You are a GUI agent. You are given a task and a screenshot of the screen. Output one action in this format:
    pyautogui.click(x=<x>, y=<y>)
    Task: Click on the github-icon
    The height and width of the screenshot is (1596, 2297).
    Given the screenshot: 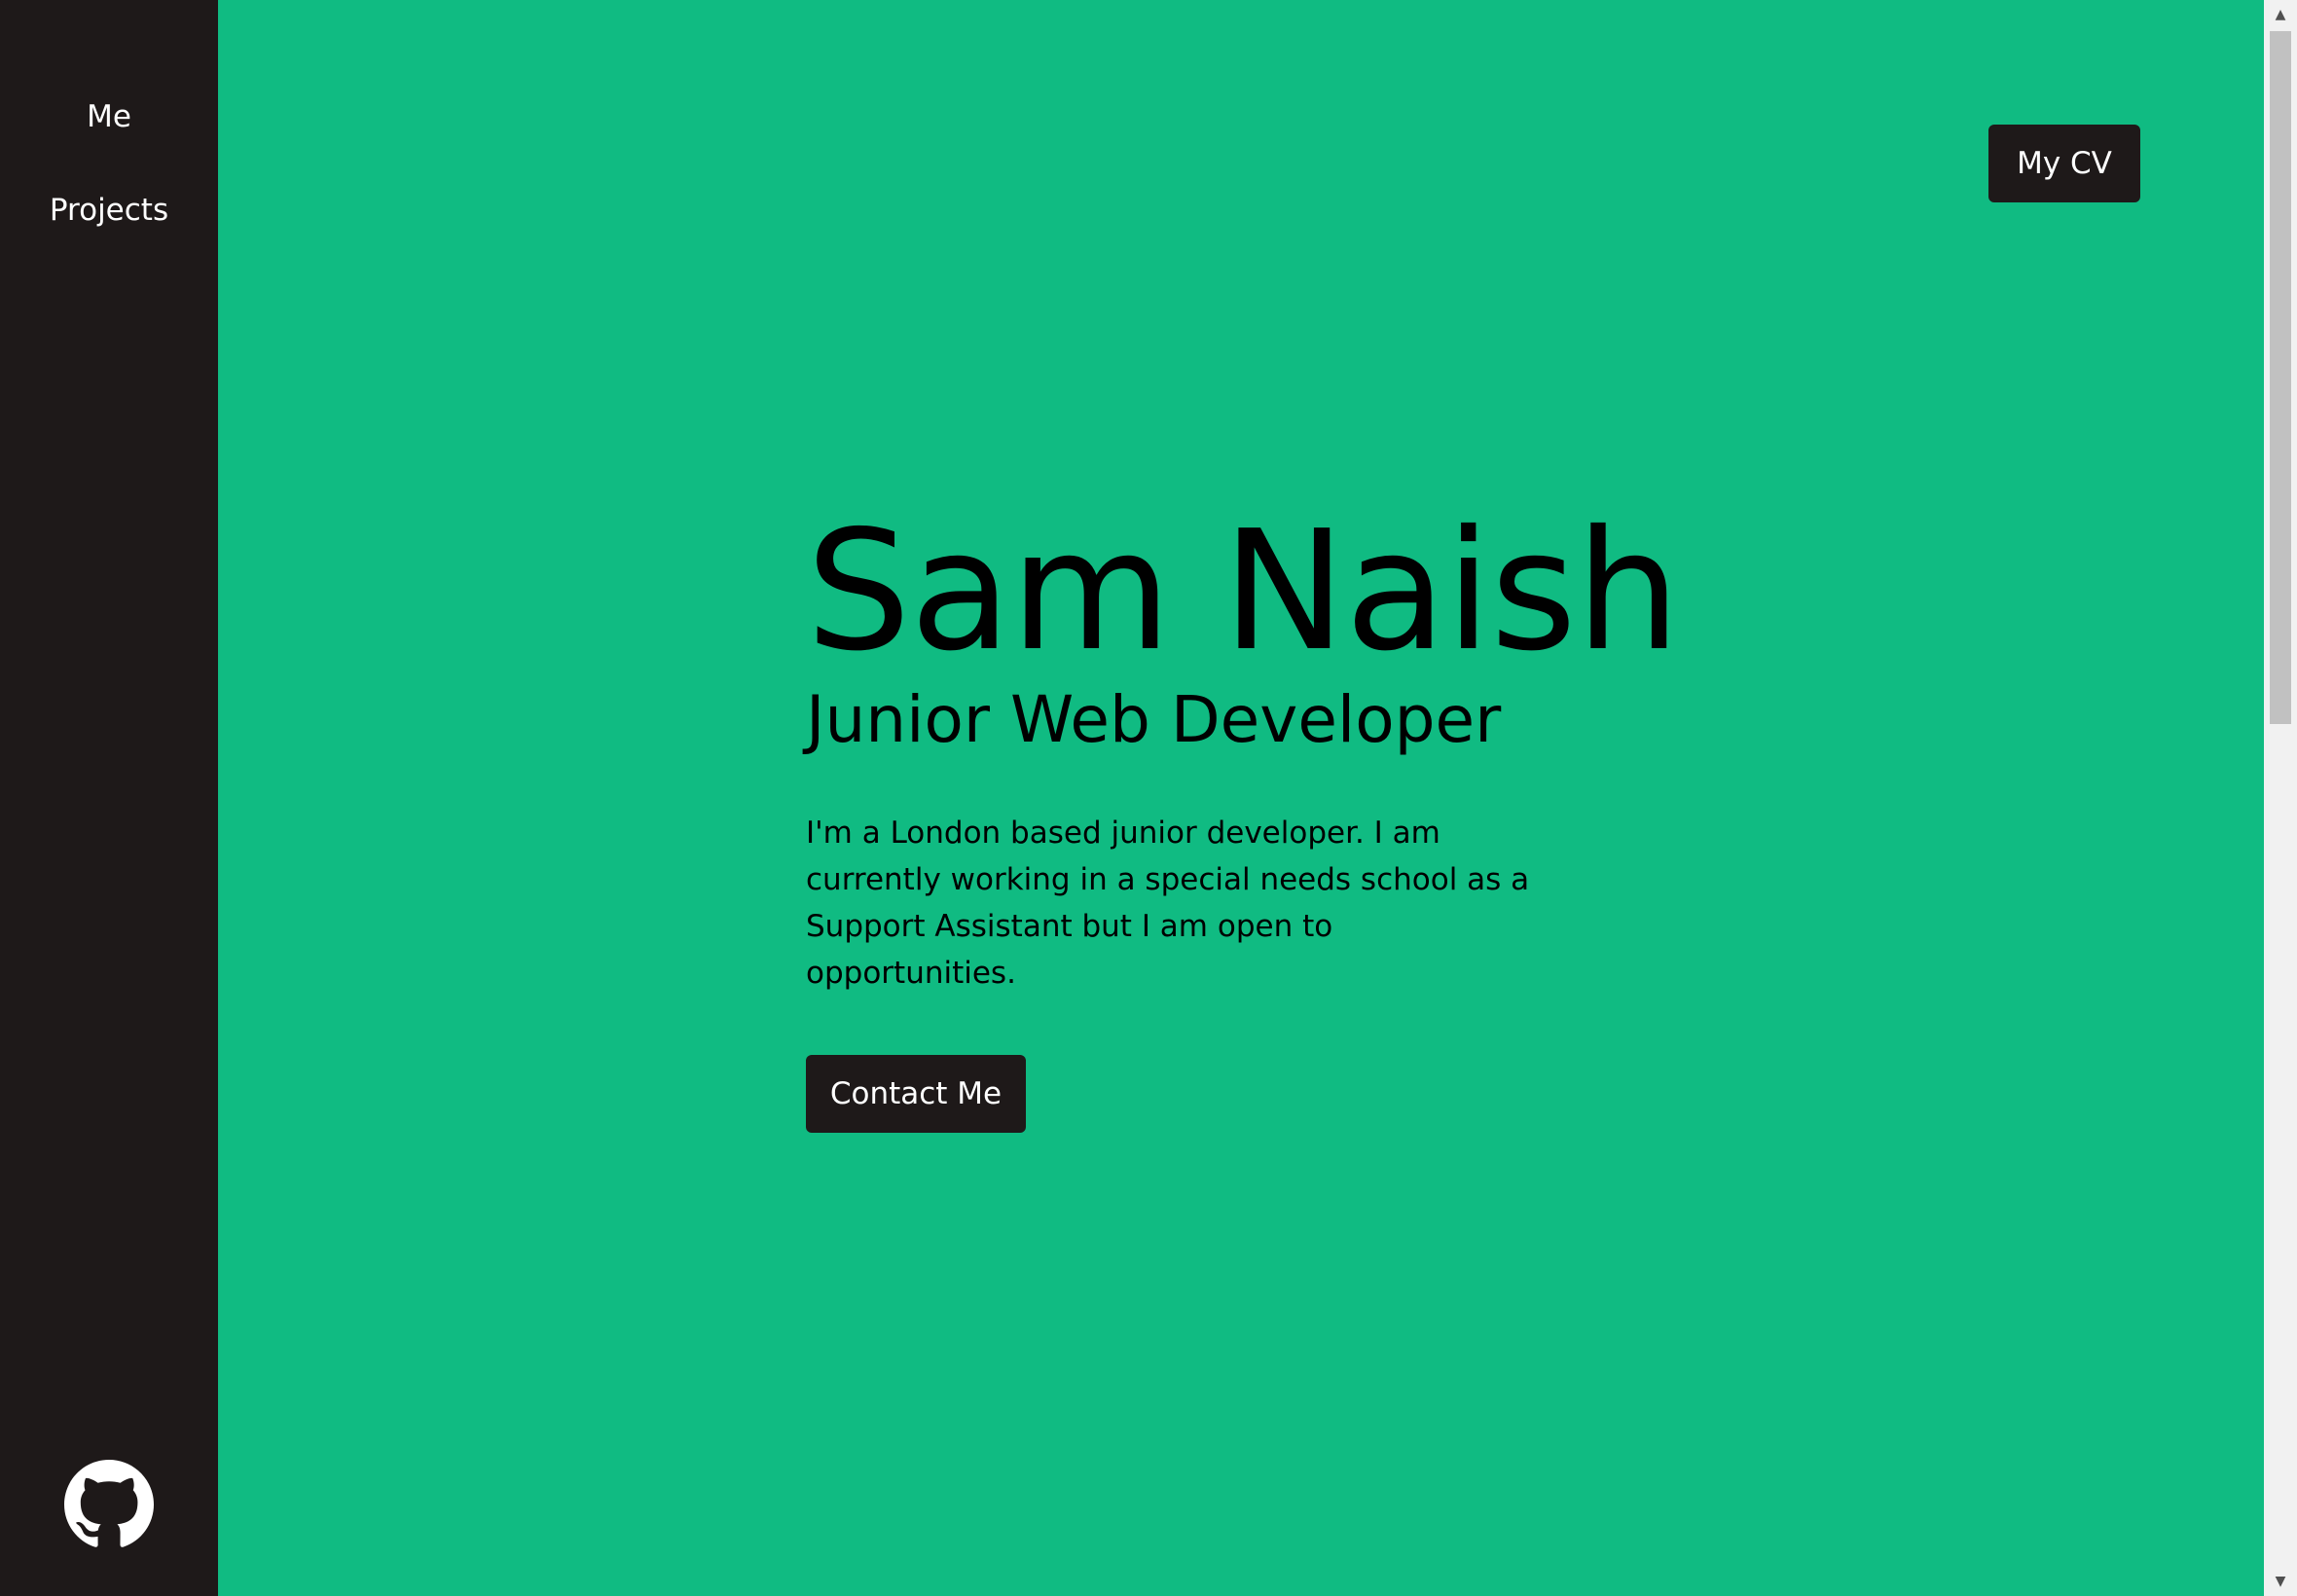 What is the action you would take?
    pyautogui.click(x=109, y=1503)
    